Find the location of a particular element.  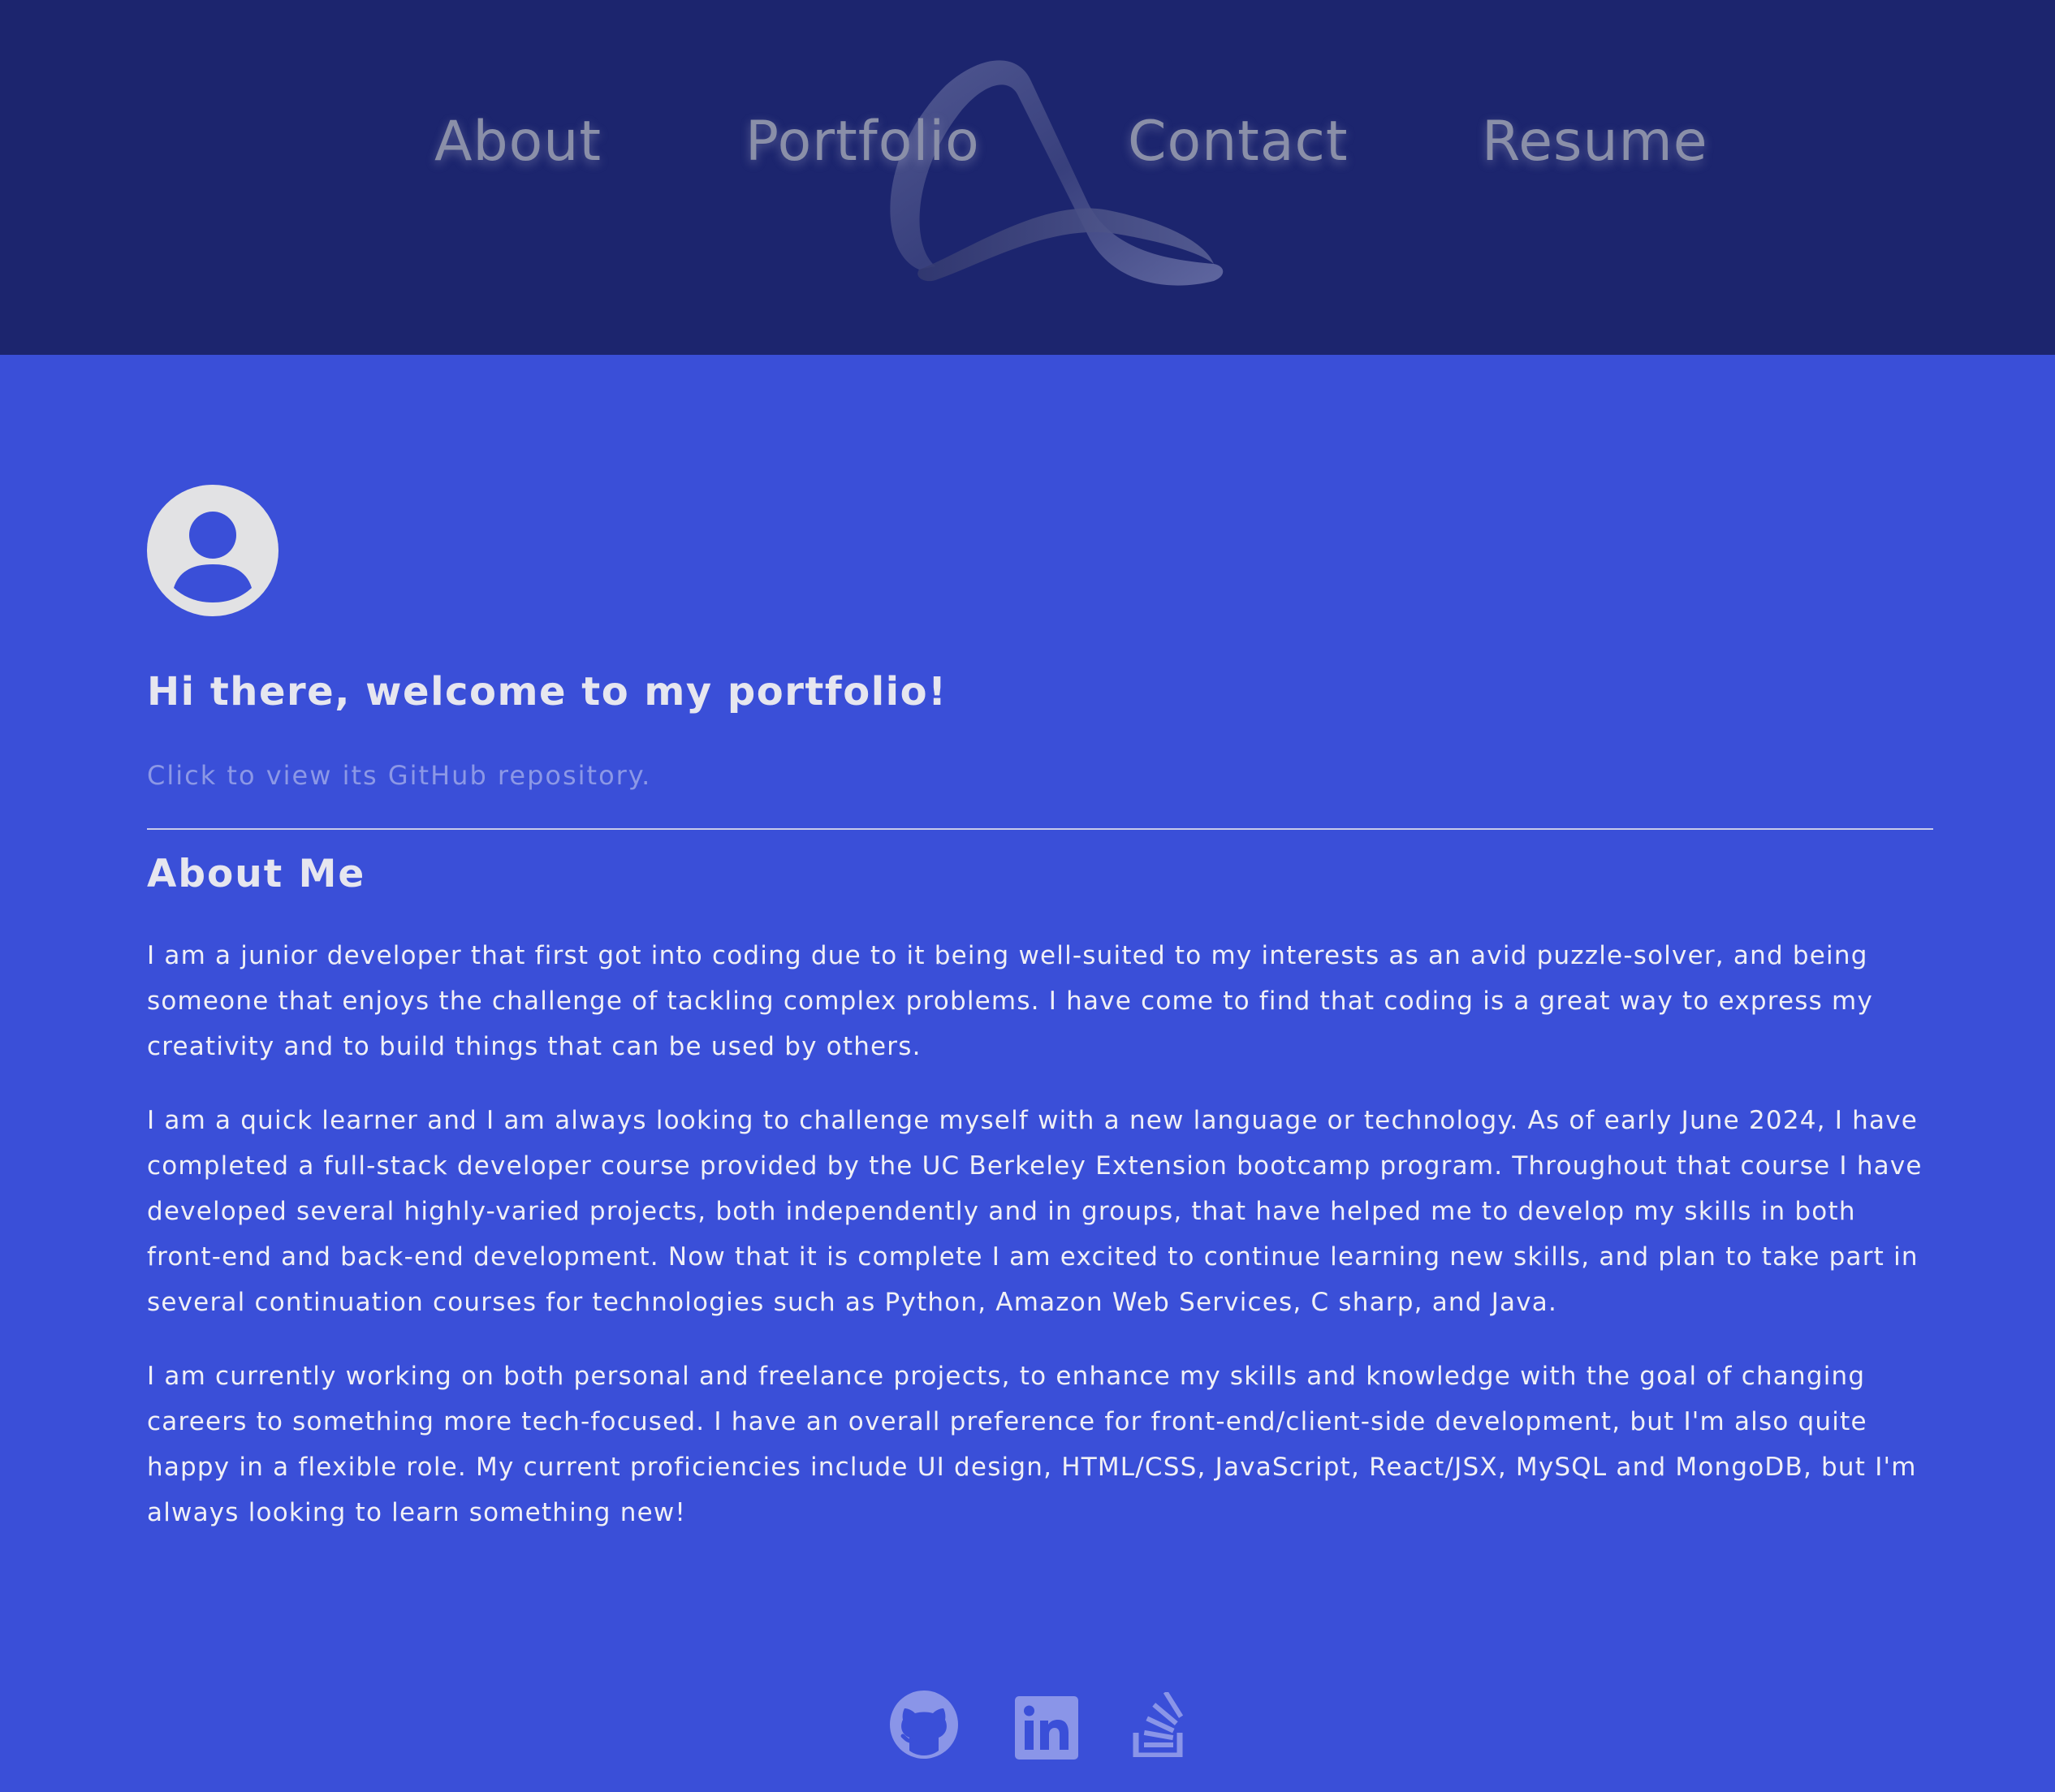

avatar-user-icon is located at coordinates (212, 550).